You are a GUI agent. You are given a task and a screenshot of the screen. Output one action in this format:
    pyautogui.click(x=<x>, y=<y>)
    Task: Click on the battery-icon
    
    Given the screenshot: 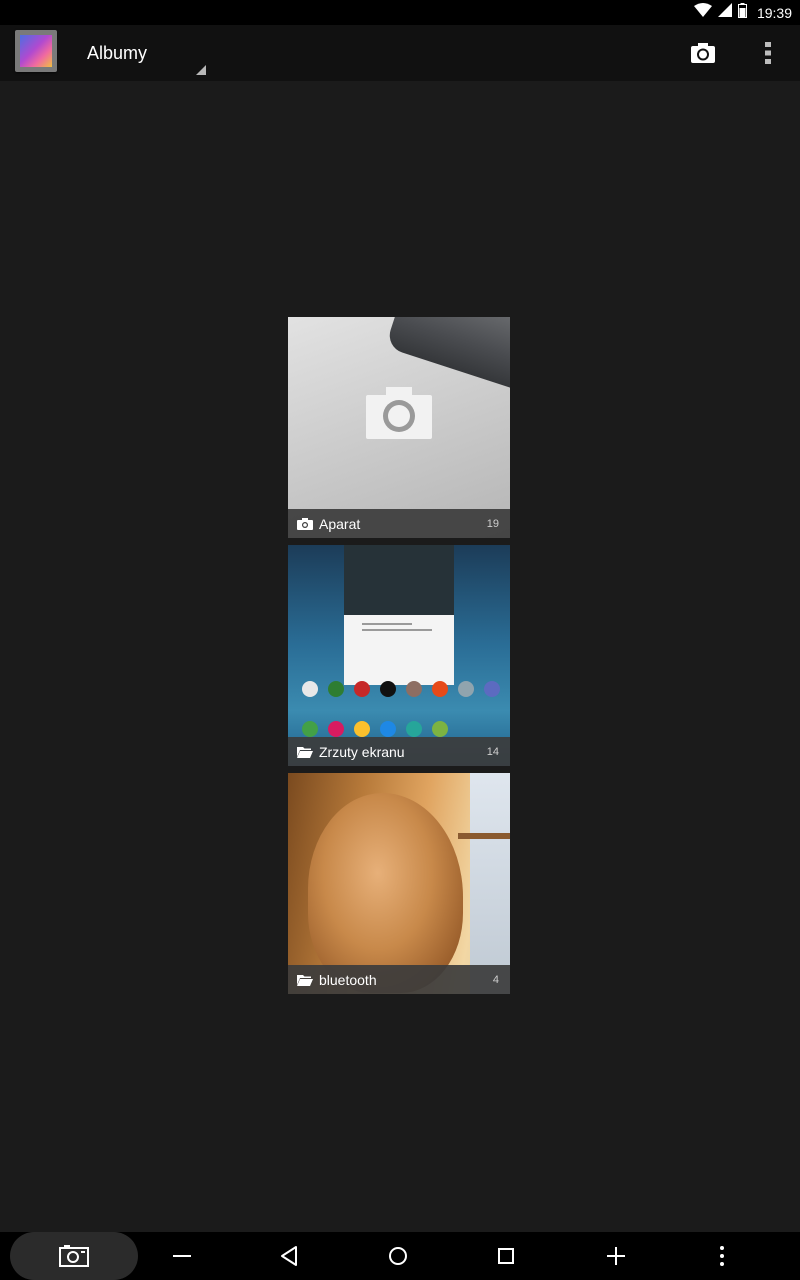 What is the action you would take?
    pyautogui.click(x=742, y=12)
    